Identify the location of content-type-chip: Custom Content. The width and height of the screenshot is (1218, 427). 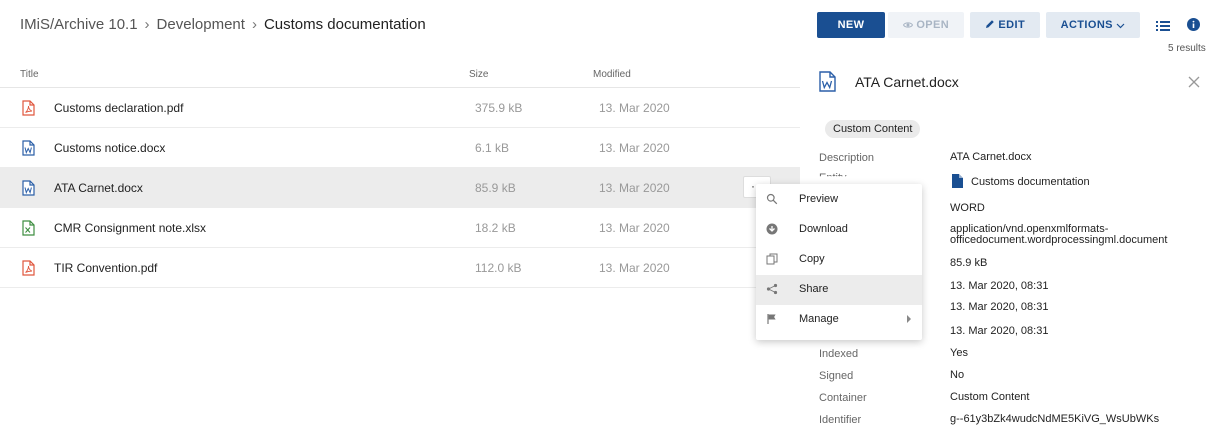
(873, 129).